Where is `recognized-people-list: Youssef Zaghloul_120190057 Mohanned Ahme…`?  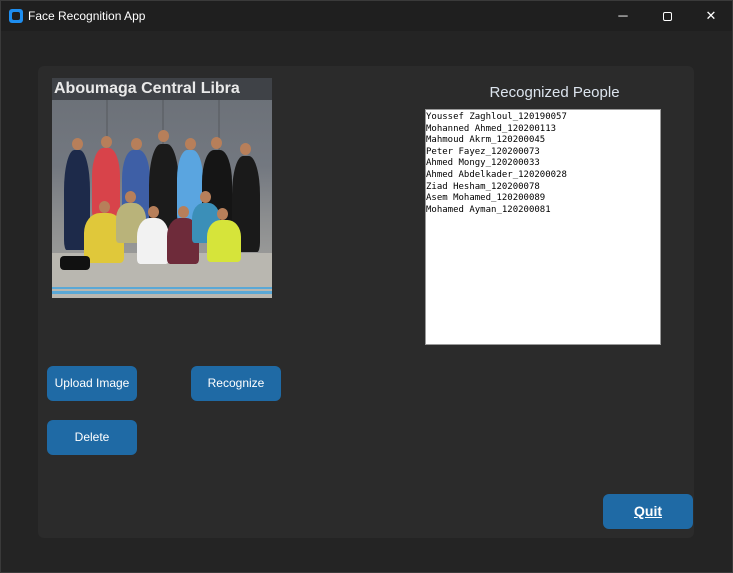
recognized-people-list: Youssef Zaghloul_120190057 Mohanned Ahme… is located at coordinates (543, 227).